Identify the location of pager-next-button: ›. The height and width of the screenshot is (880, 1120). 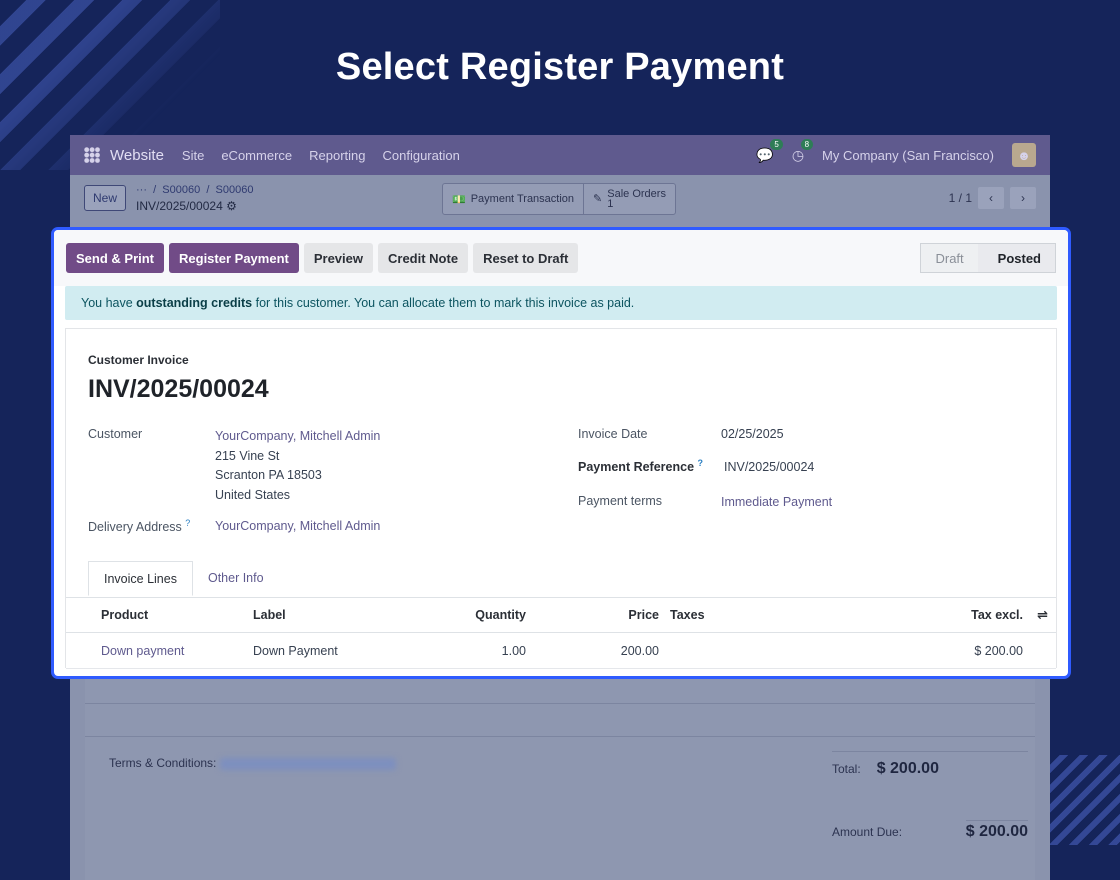
(1023, 198).